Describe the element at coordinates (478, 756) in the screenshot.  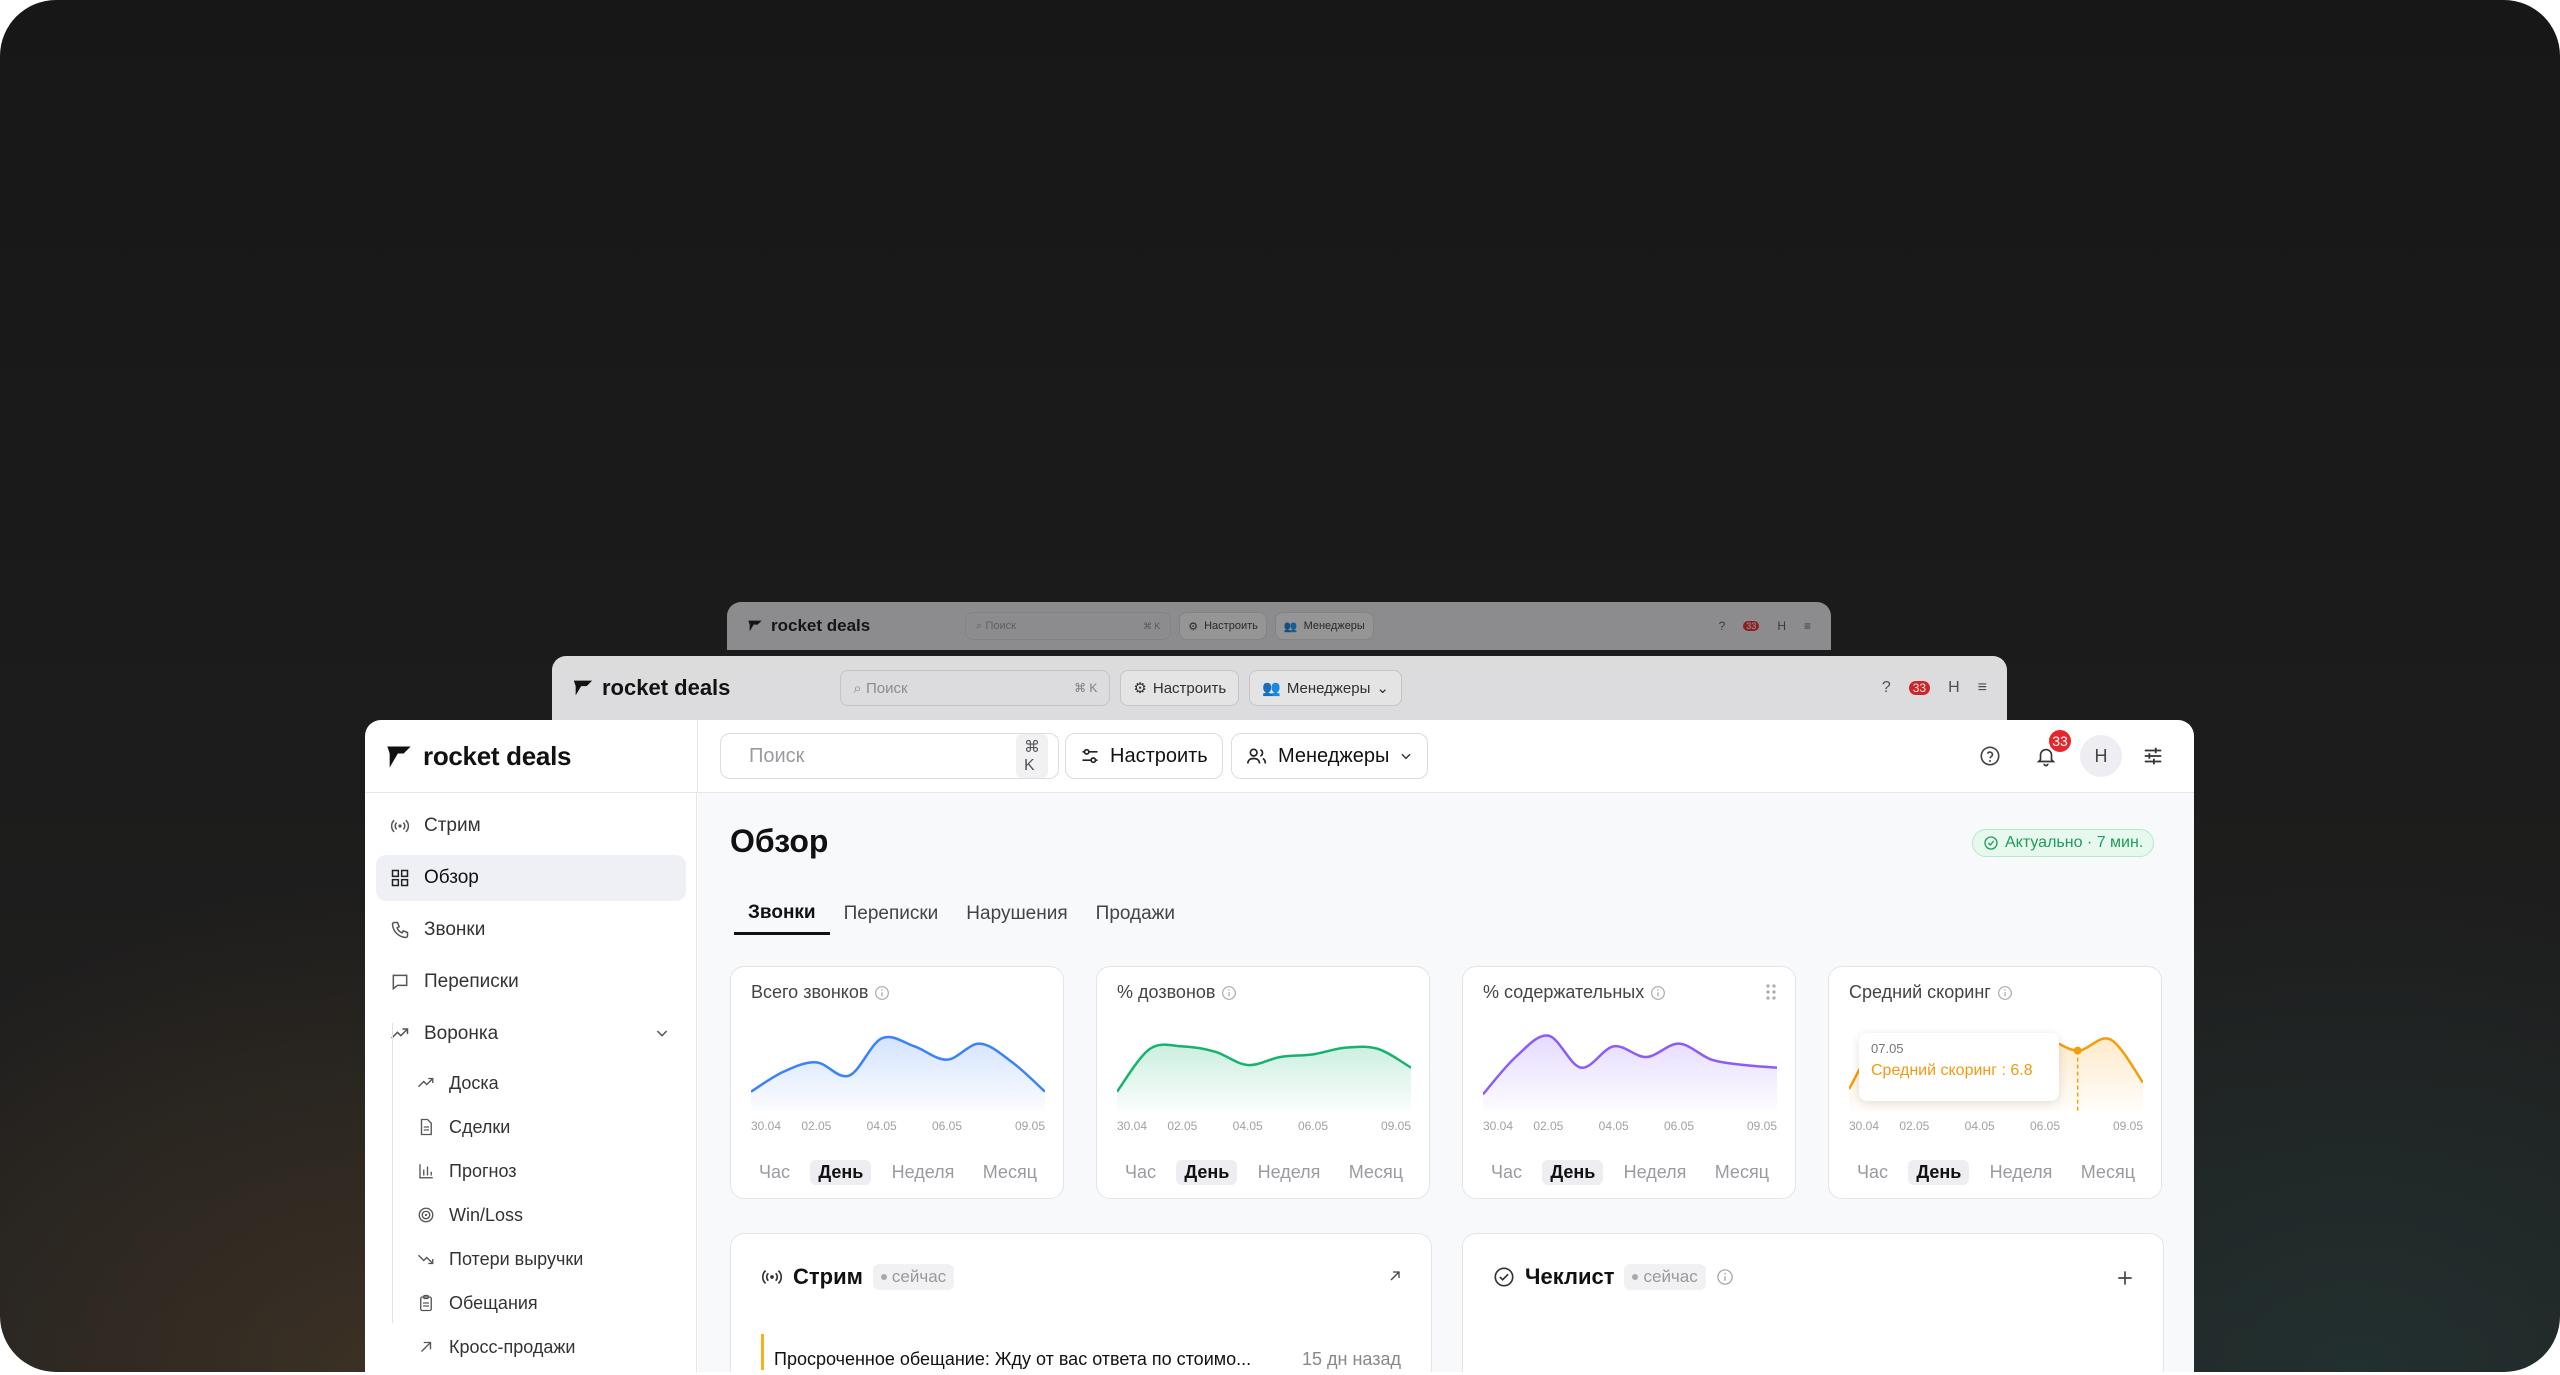
I see `brand: rocket deals` at that location.